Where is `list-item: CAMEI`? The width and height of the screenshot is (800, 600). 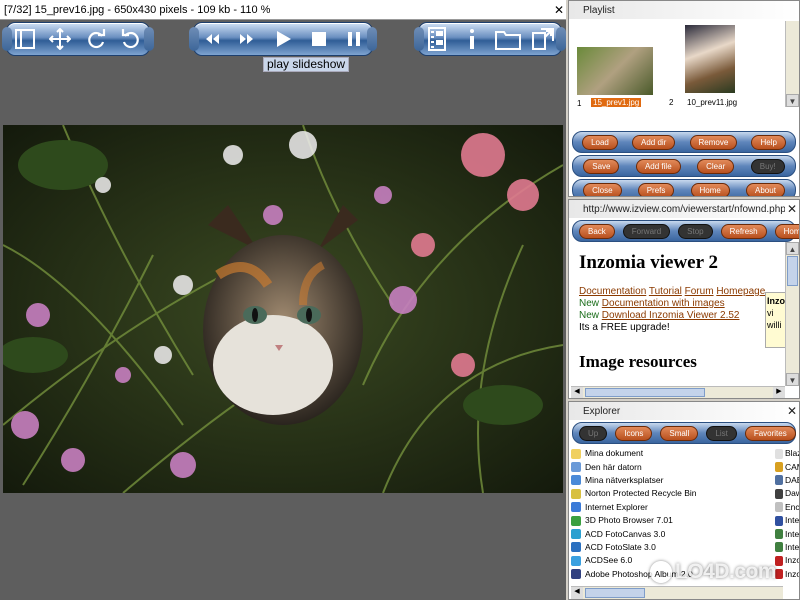 list-item: CAMEI is located at coordinates (787, 466).